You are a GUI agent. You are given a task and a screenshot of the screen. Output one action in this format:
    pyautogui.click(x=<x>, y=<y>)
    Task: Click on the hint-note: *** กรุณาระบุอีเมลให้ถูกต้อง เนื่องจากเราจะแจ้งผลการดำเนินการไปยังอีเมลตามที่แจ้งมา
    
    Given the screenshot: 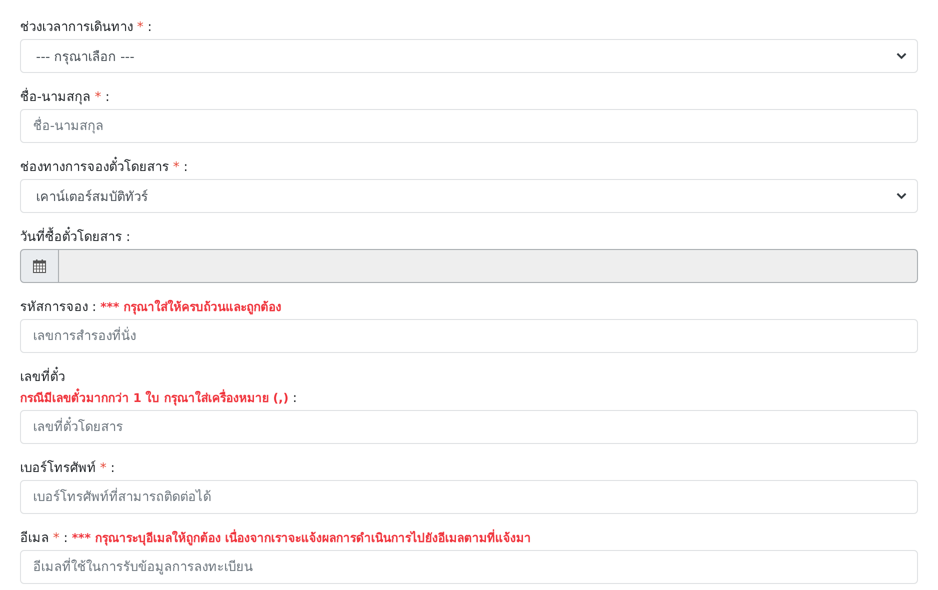 What is the action you would take?
    pyautogui.click(x=302, y=538)
    